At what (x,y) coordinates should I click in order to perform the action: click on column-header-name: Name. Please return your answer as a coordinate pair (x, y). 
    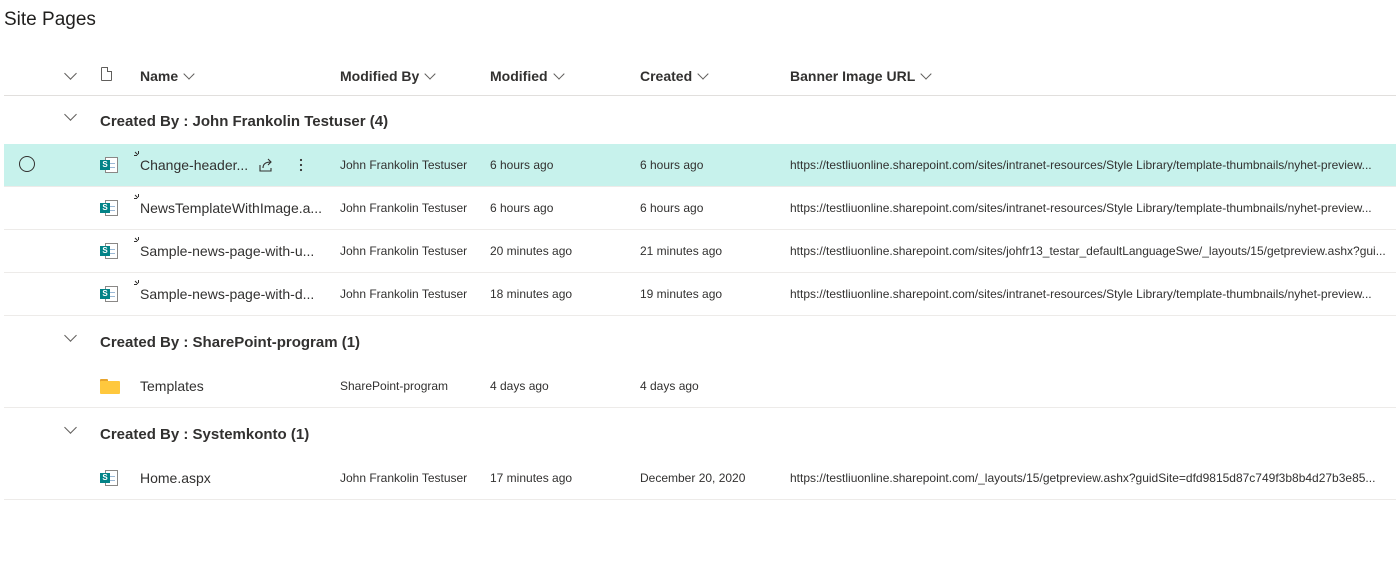
    Looking at the image, I should click on (167, 75).